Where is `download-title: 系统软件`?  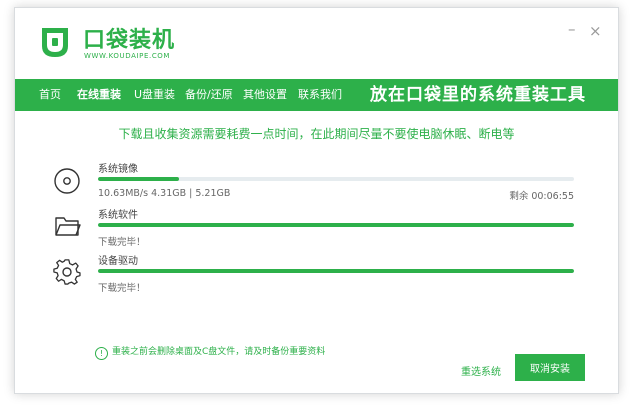 download-title: 系统软件 is located at coordinates (118, 215).